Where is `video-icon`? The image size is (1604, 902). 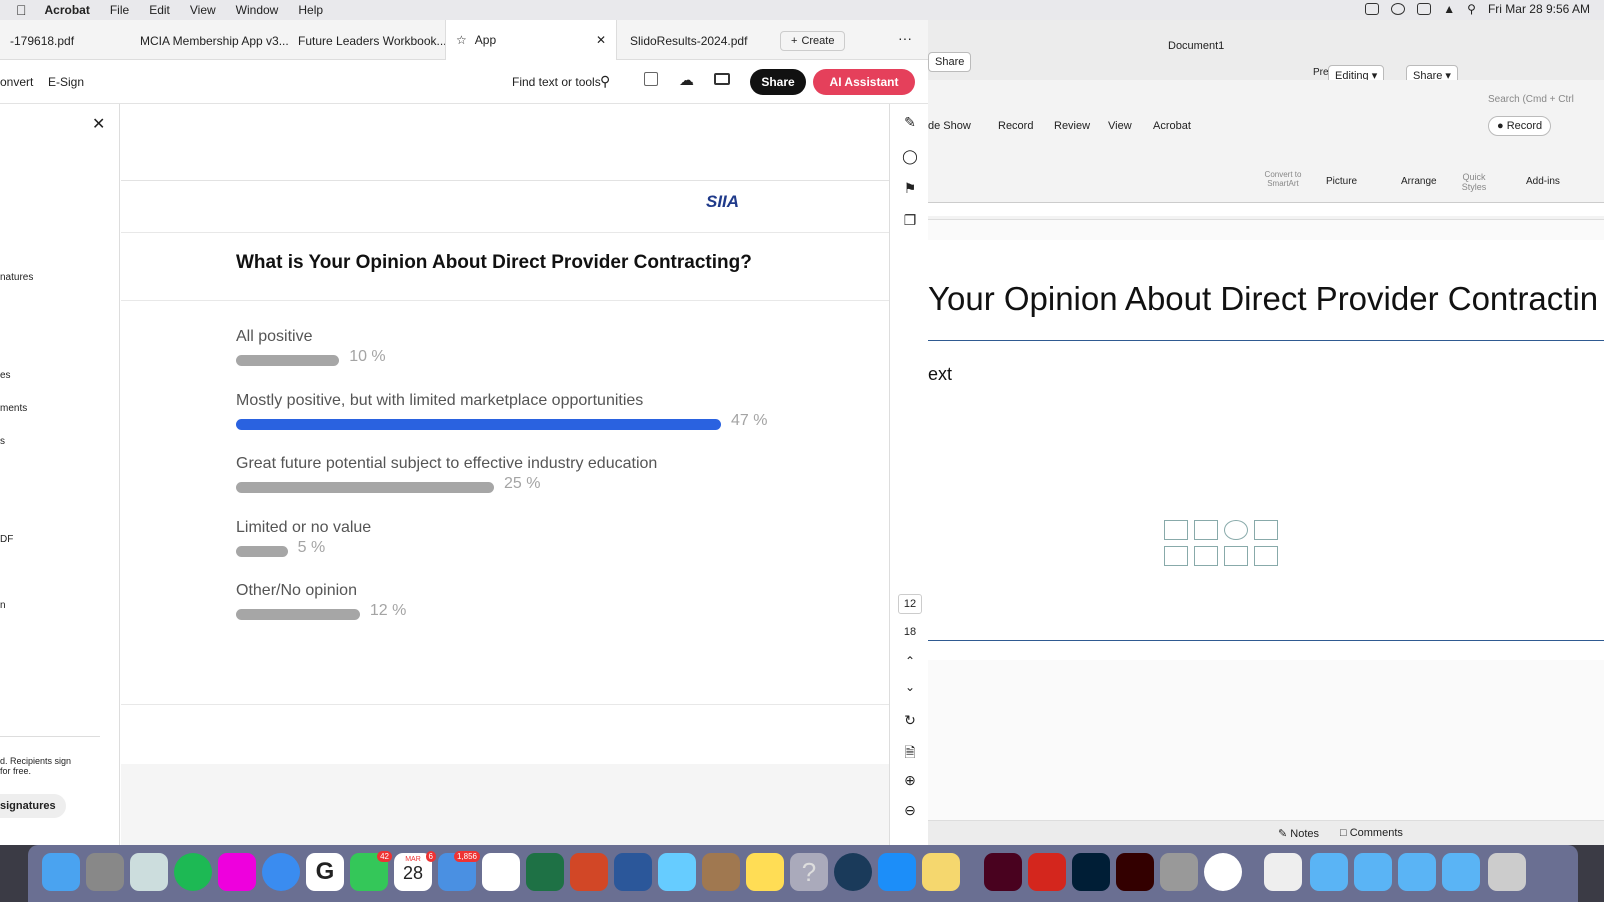 video-icon is located at coordinates (1206, 556).